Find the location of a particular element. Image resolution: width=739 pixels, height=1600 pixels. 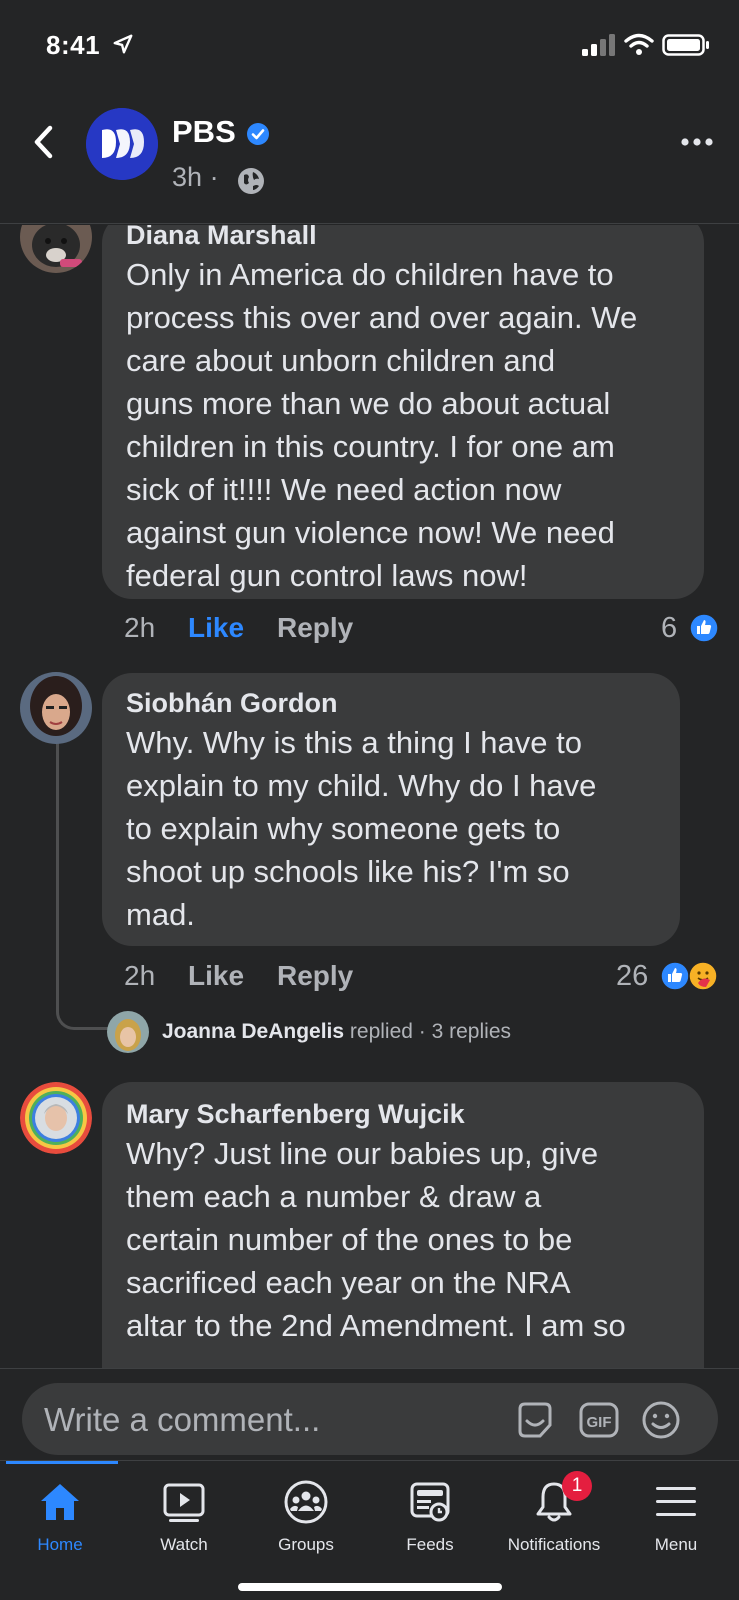

back-chevron-icon is located at coordinates (43, 142).